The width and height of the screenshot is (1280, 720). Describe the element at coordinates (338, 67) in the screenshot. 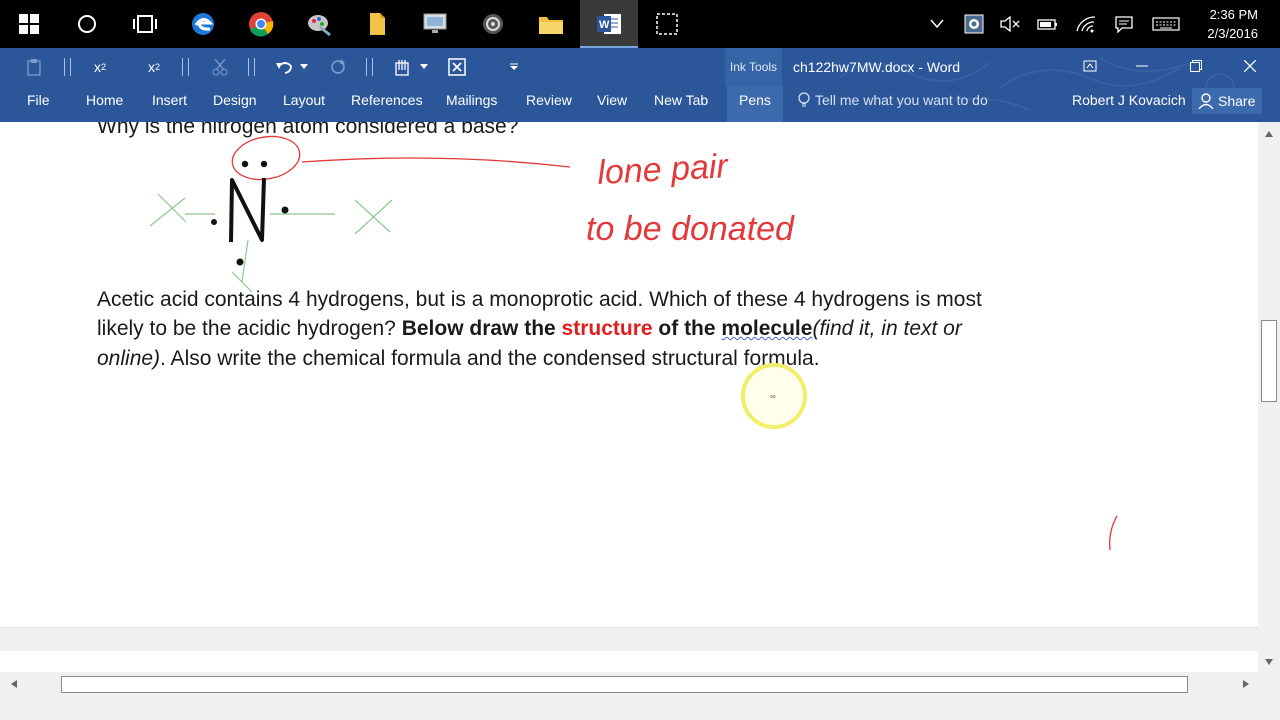

I see `redo-icon` at that location.